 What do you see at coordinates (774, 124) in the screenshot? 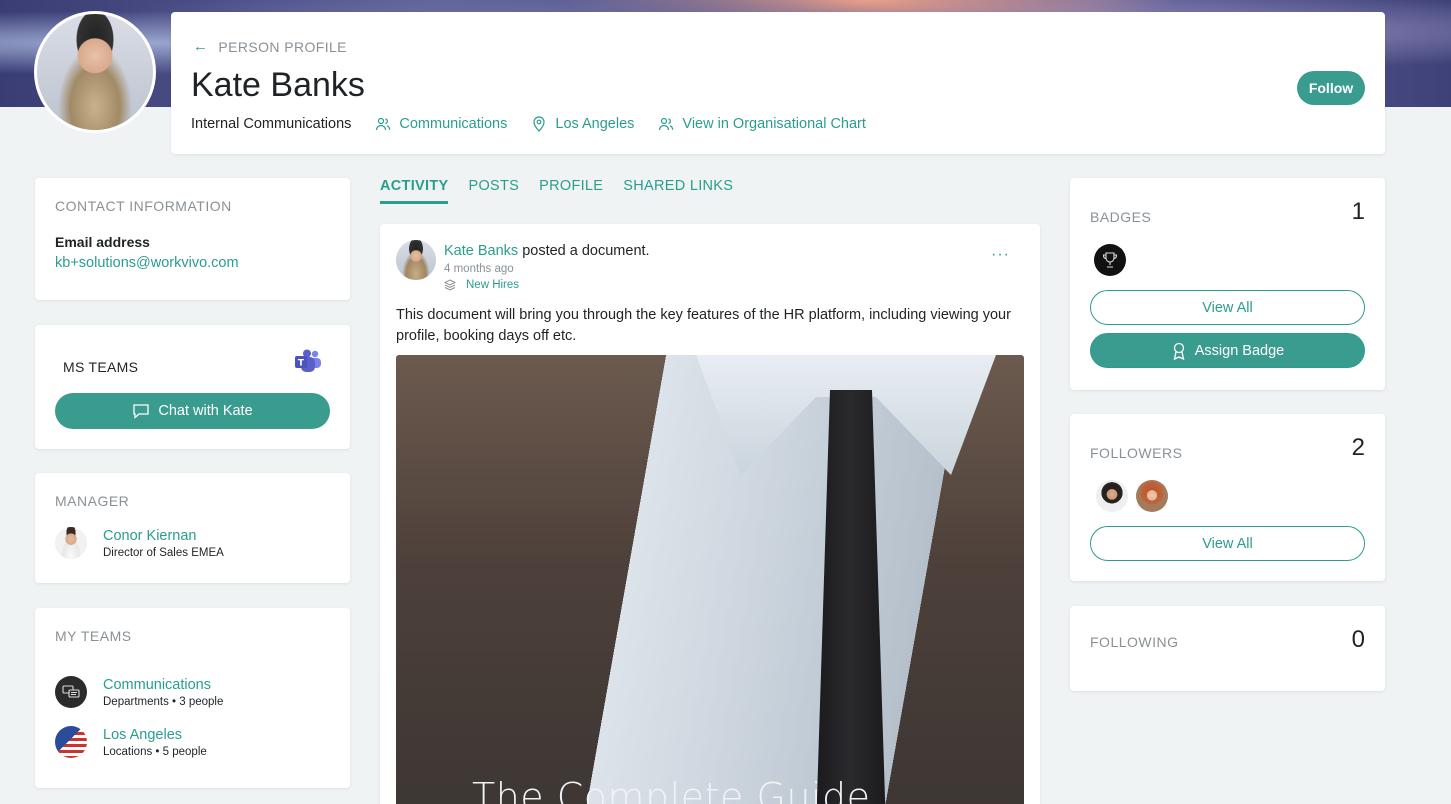
I see `org-chart-label: View in Organisational Chart` at bounding box center [774, 124].